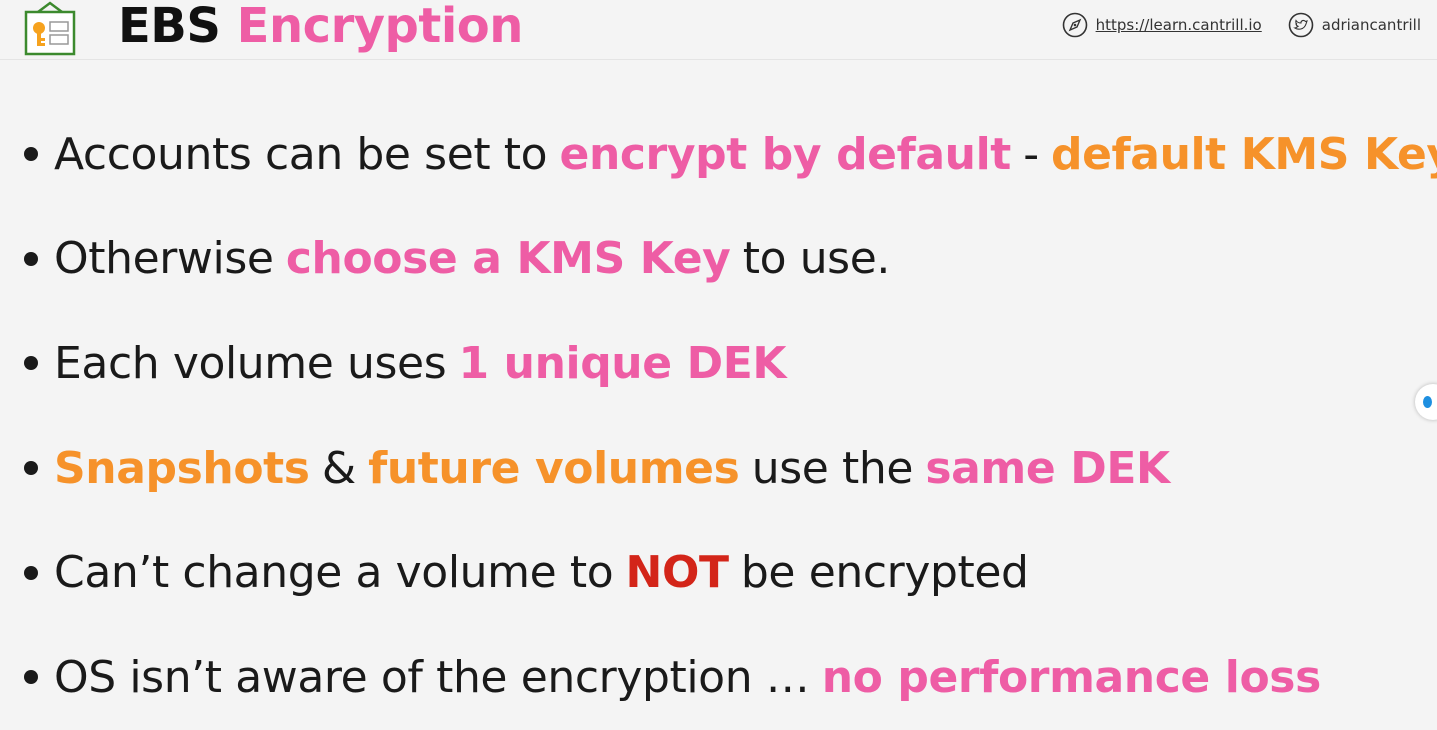 Image resolution: width=1437 pixels, height=730 pixels. I want to click on bullet-highlight-orange: default KMS Key, so click(1244, 154).